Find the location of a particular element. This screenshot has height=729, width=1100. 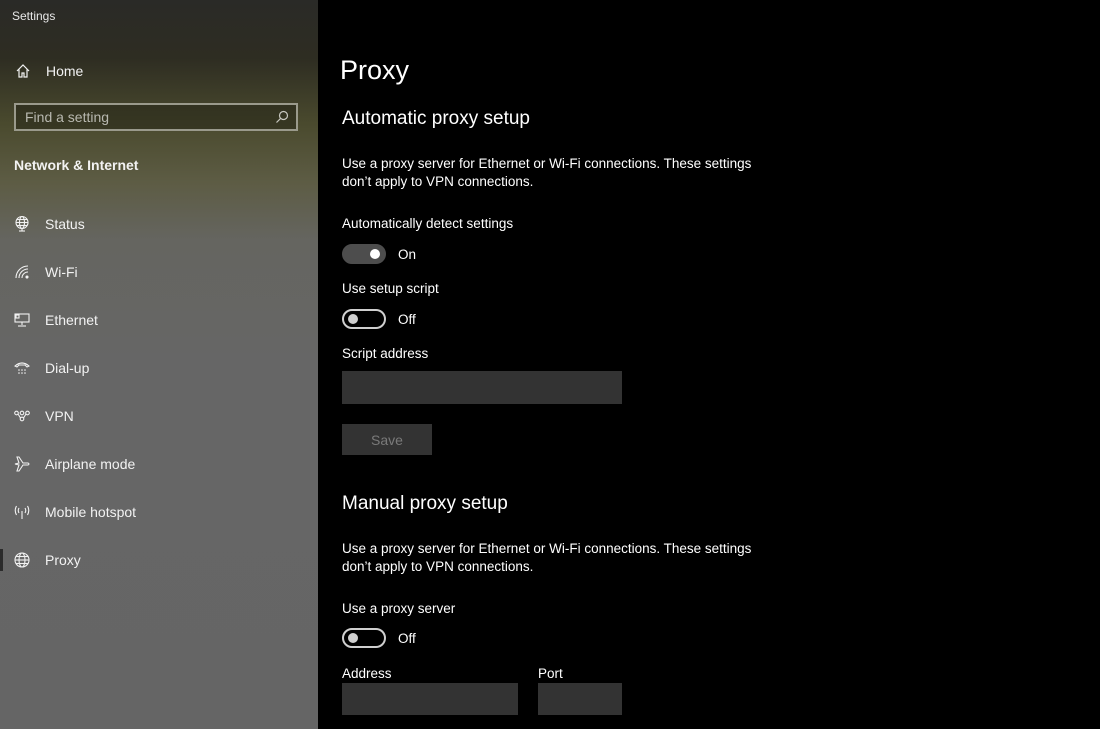

sidebar-item-proxy: Proxy is located at coordinates (159, 560).